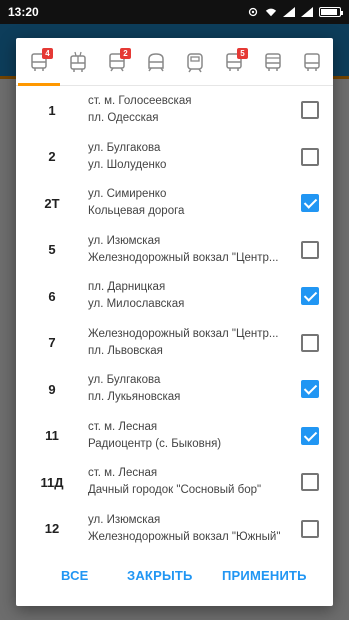 The width and height of the screenshot is (349, 620). I want to click on route-stops: пл. Дарницкая ул. Милославская, so click(191, 296).